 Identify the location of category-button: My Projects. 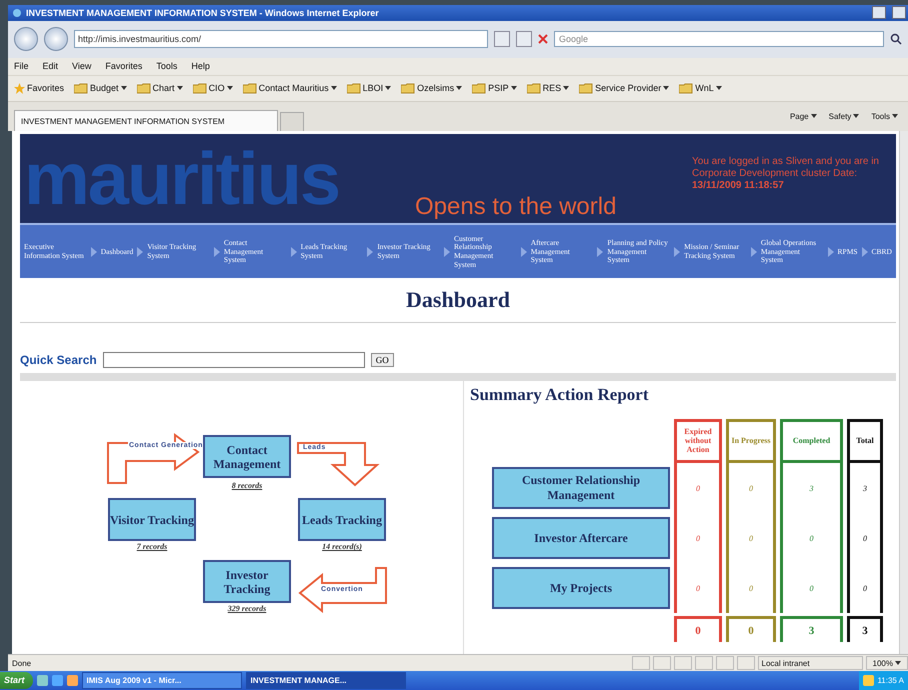
(581, 588).